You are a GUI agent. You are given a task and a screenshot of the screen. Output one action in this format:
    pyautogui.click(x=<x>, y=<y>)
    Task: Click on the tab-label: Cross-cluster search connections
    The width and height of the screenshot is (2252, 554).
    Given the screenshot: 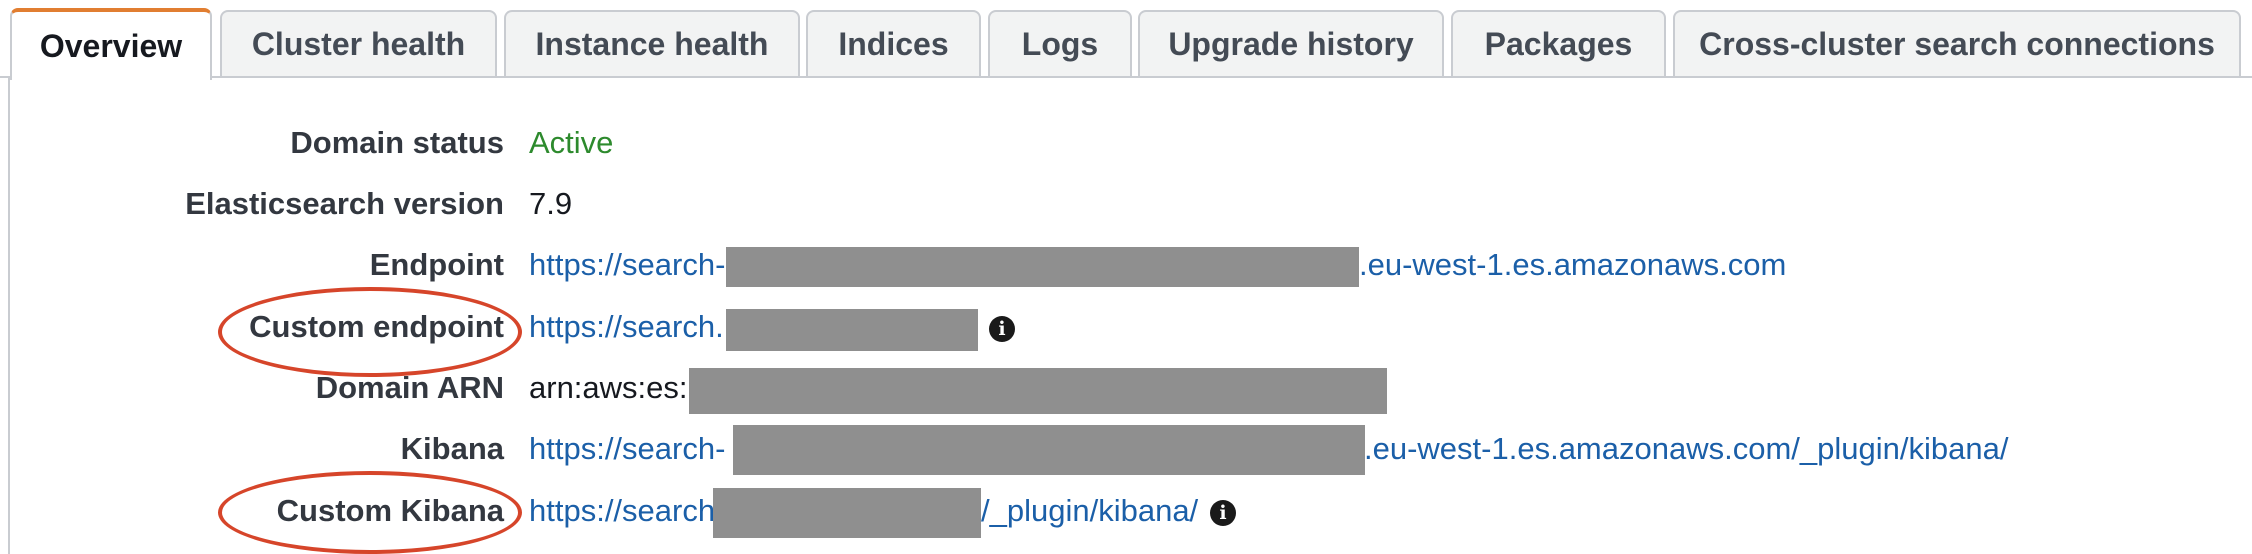 What is the action you would take?
    pyautogui.click(x=1957, y=43)
    